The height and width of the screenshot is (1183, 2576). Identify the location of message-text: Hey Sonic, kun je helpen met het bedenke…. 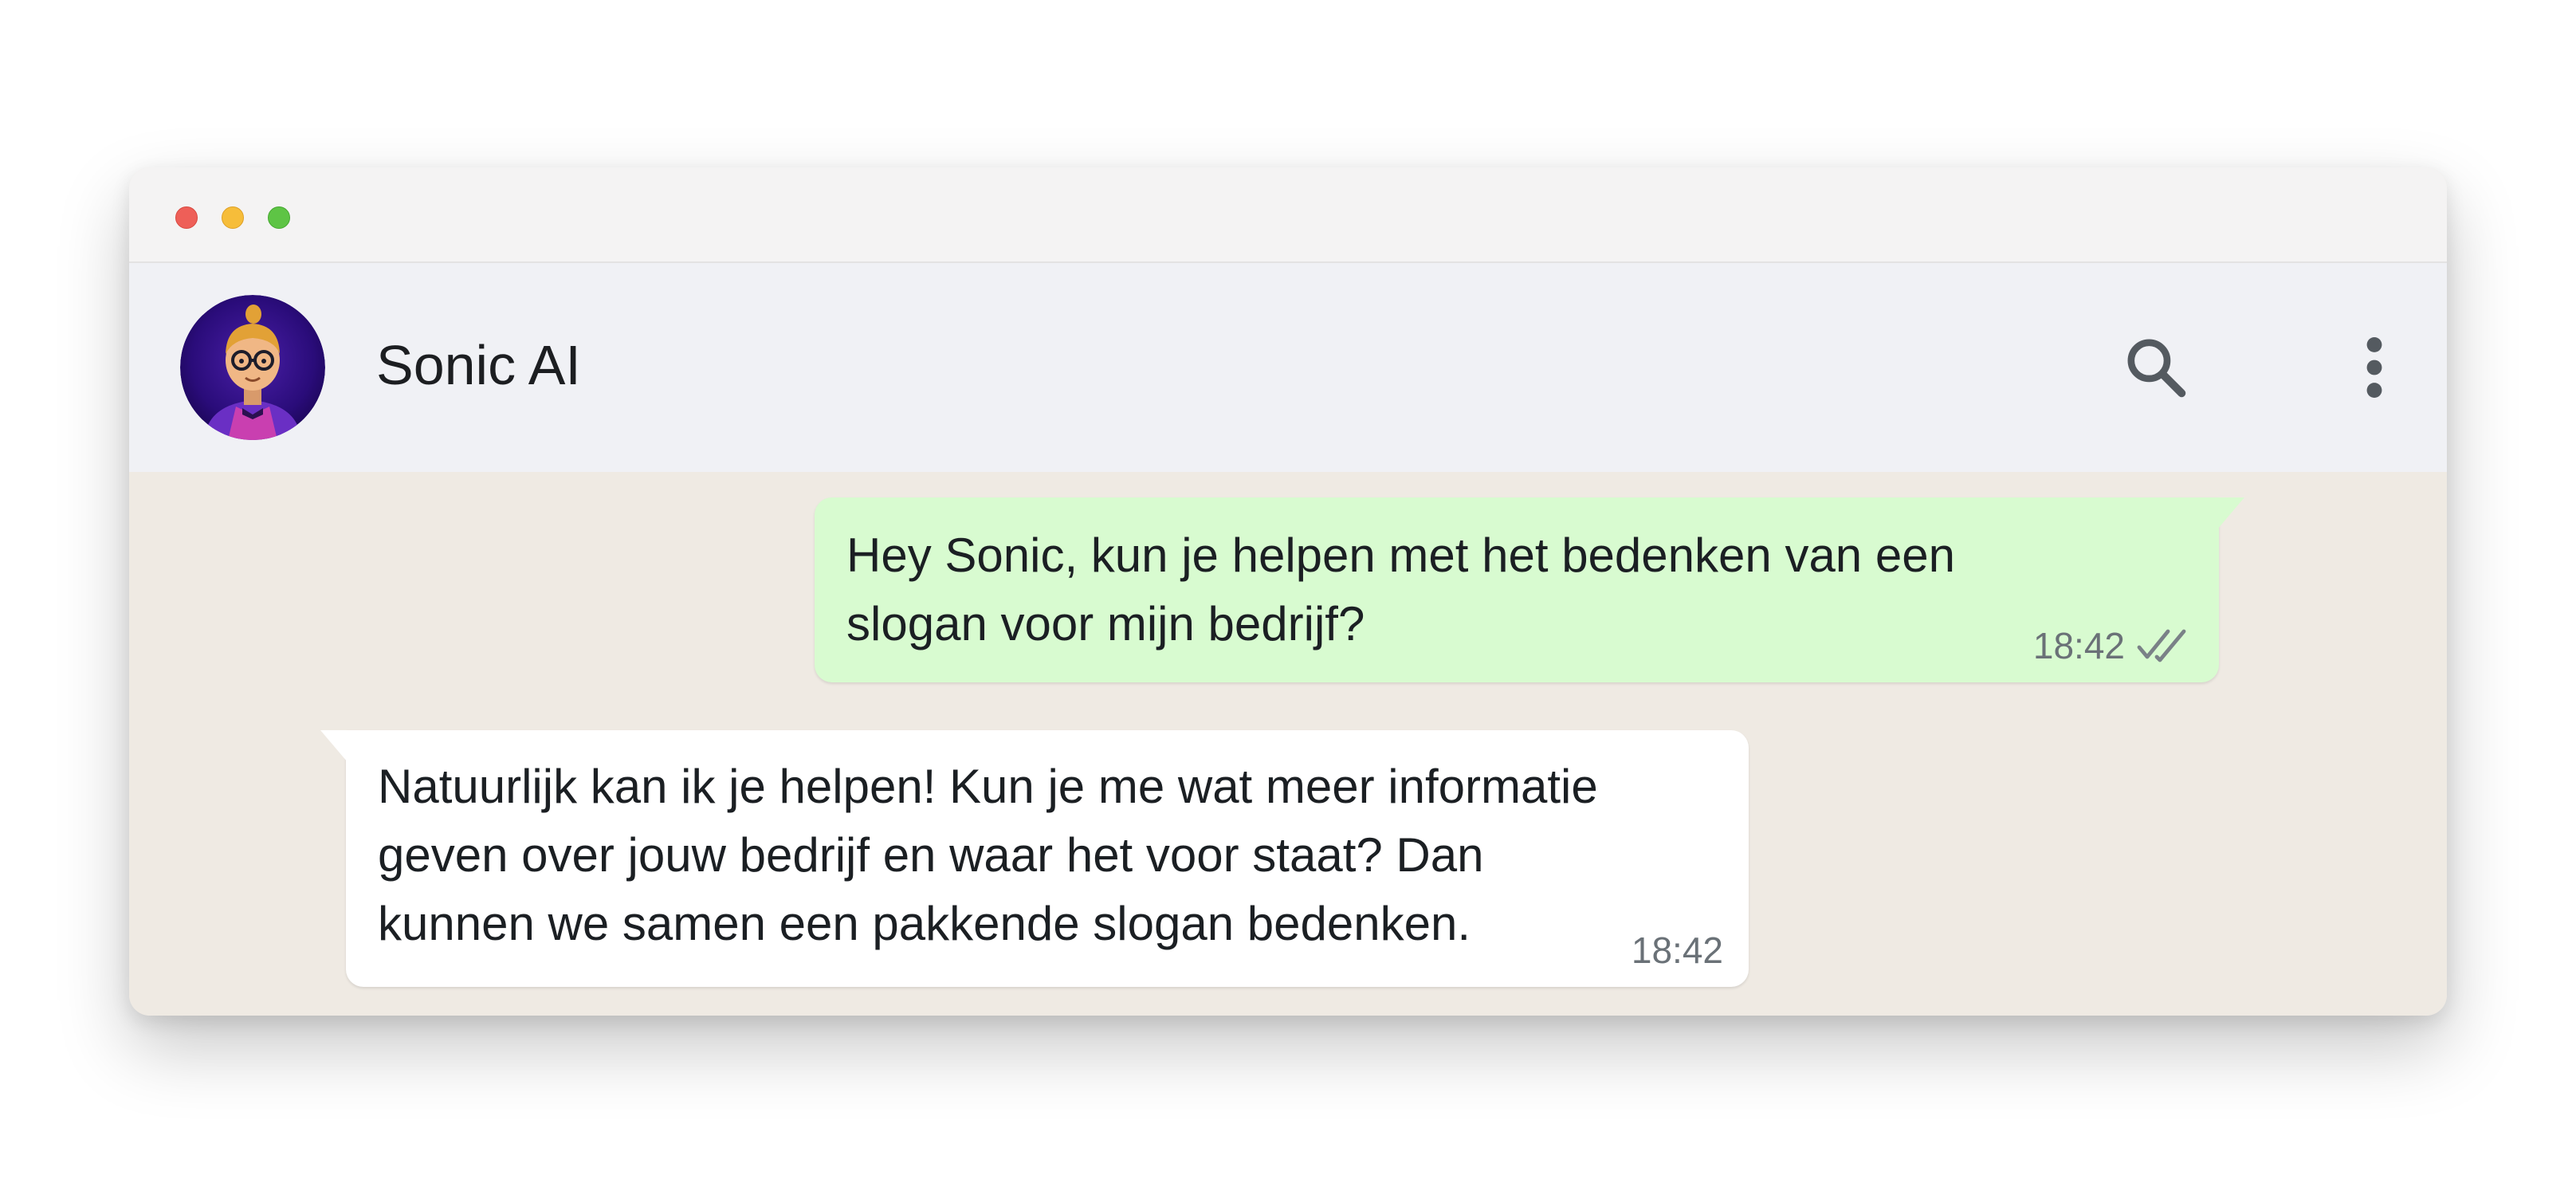
(1400, 589).